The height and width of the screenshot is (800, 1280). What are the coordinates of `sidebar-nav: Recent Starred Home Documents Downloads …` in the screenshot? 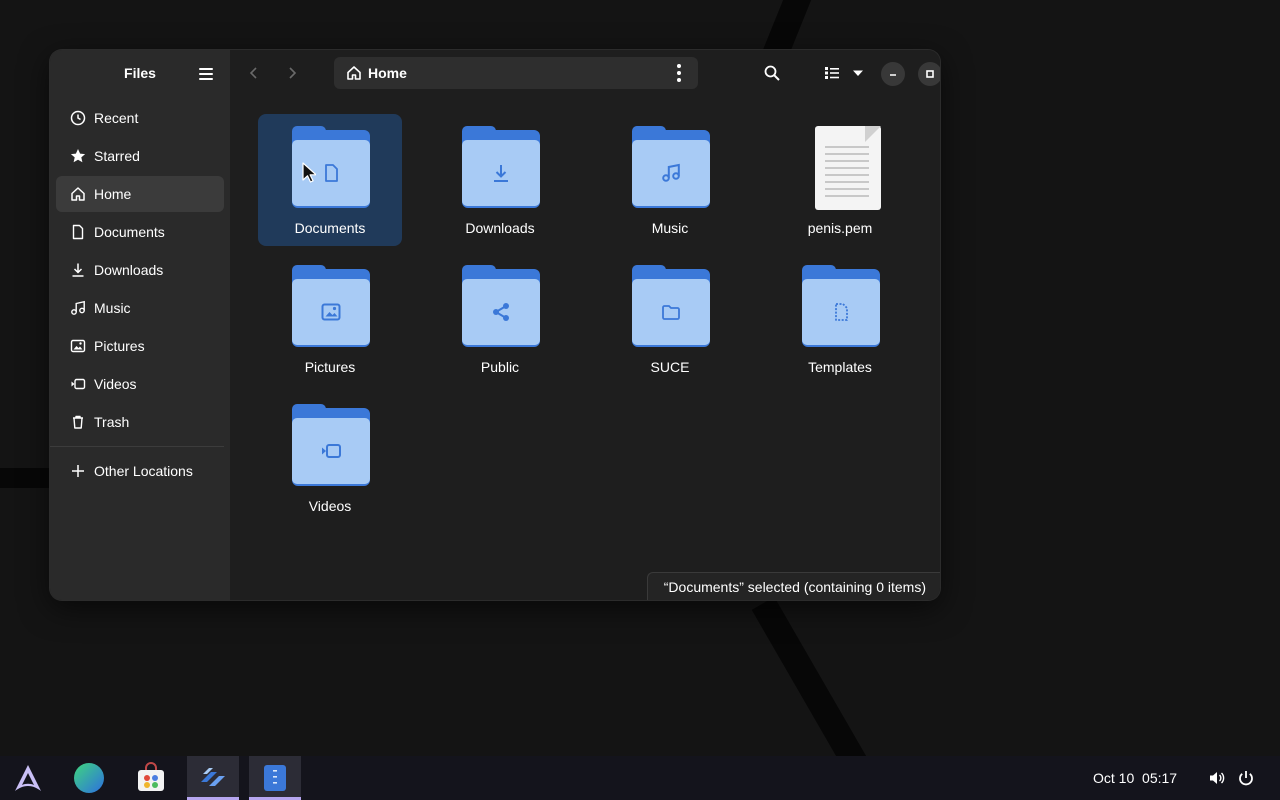 It's located at (137, 295).